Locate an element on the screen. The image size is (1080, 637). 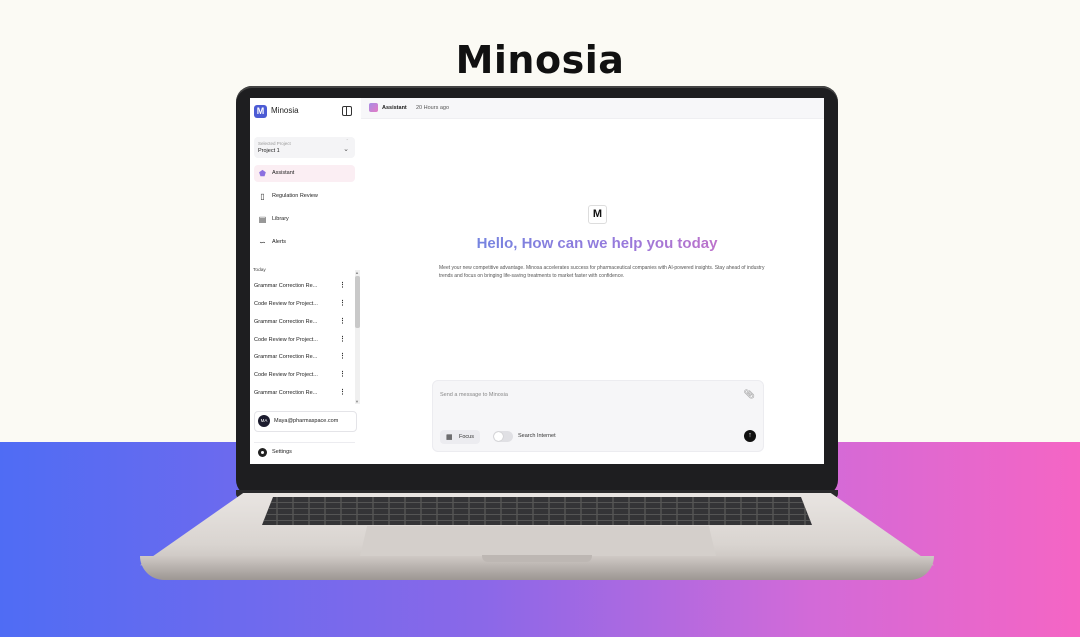
sidebar-item-label: Regulation Review is located at coordinates (295, 196).